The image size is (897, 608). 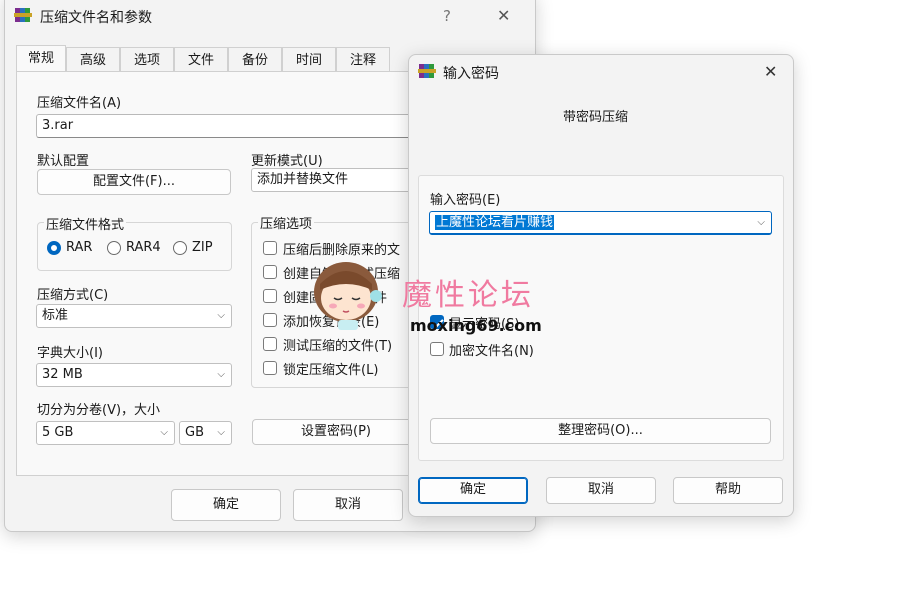 I want to click on lock-archive-checkbox, so click(x=270, y=368).